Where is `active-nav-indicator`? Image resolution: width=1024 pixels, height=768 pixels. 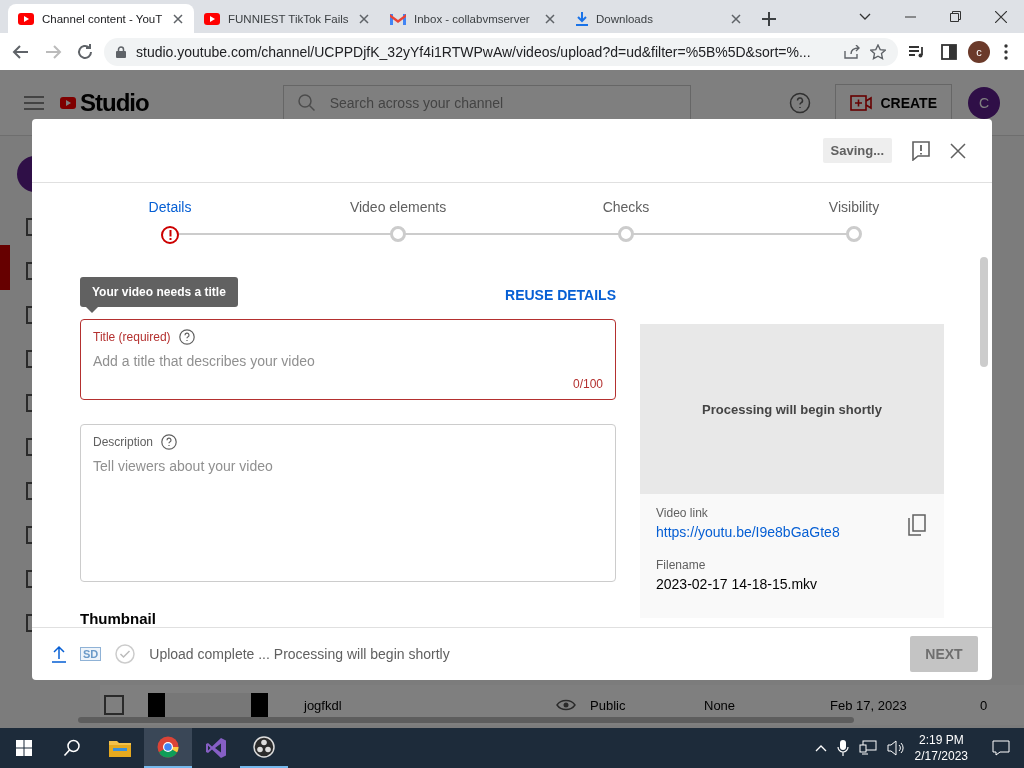
active-nav-indicator is located at coordinates (5, 267).